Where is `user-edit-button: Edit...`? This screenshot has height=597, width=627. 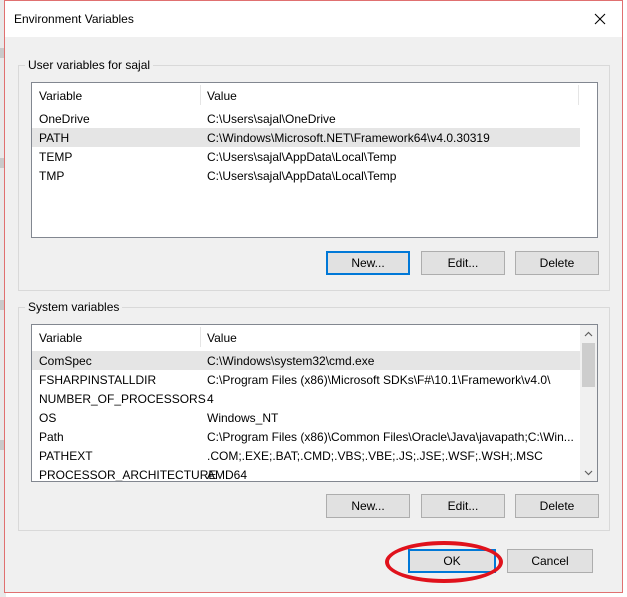
user-edit-button: Edit... is located at coordinates (463, 263).